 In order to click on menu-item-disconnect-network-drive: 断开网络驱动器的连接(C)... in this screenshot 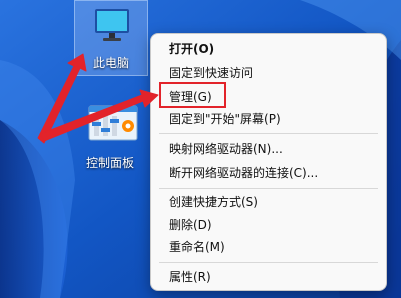, I will do `click(268, 173)`.